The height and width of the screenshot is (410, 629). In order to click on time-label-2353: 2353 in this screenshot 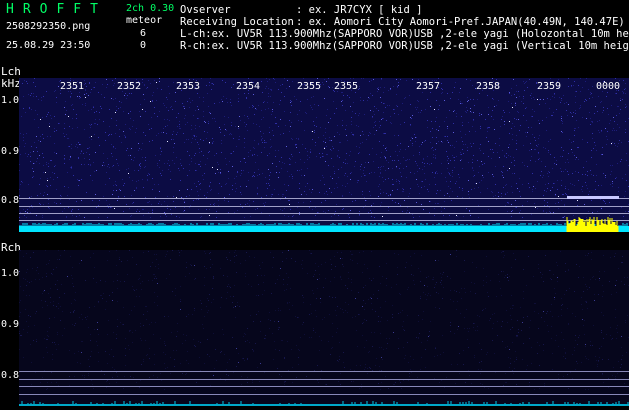, I will do `click(188, 86)`.